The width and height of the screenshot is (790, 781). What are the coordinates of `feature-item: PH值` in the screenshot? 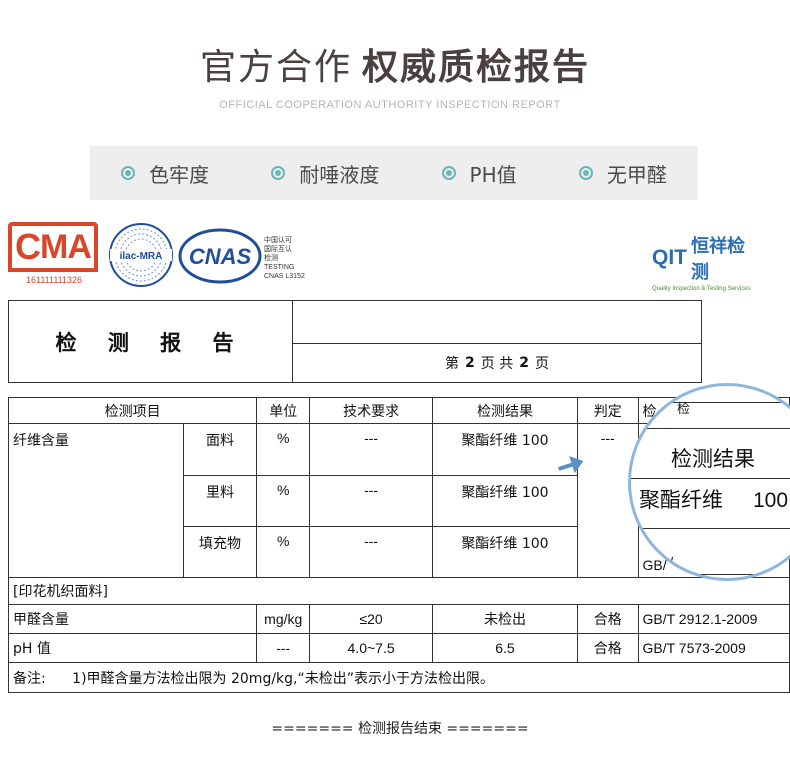 It's located at (479, 173).